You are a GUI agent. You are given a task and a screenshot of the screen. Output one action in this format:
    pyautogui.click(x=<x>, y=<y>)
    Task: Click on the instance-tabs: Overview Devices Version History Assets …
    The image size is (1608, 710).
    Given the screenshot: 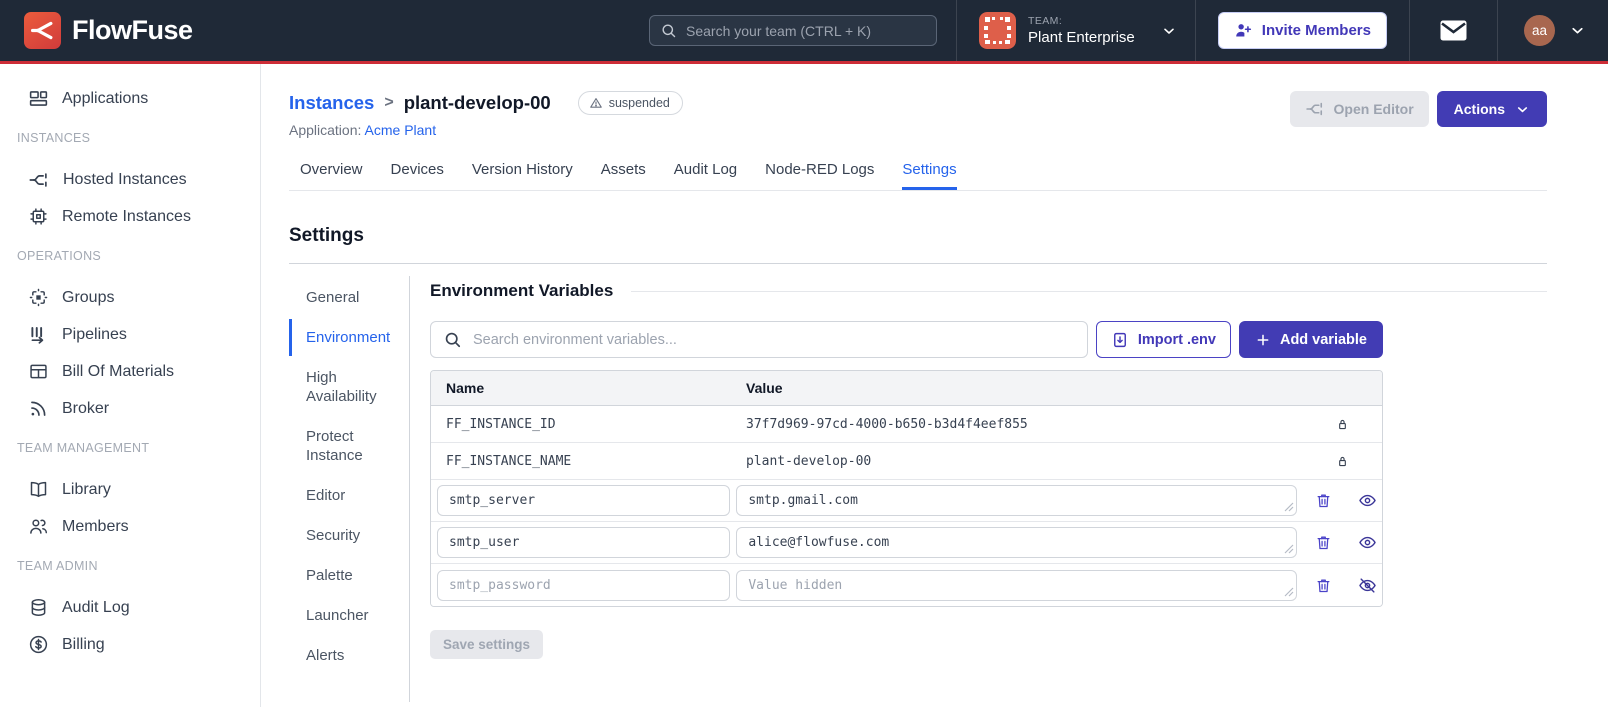 What is the action you would take?
    pyautogui.click(x=918, y=176)
    